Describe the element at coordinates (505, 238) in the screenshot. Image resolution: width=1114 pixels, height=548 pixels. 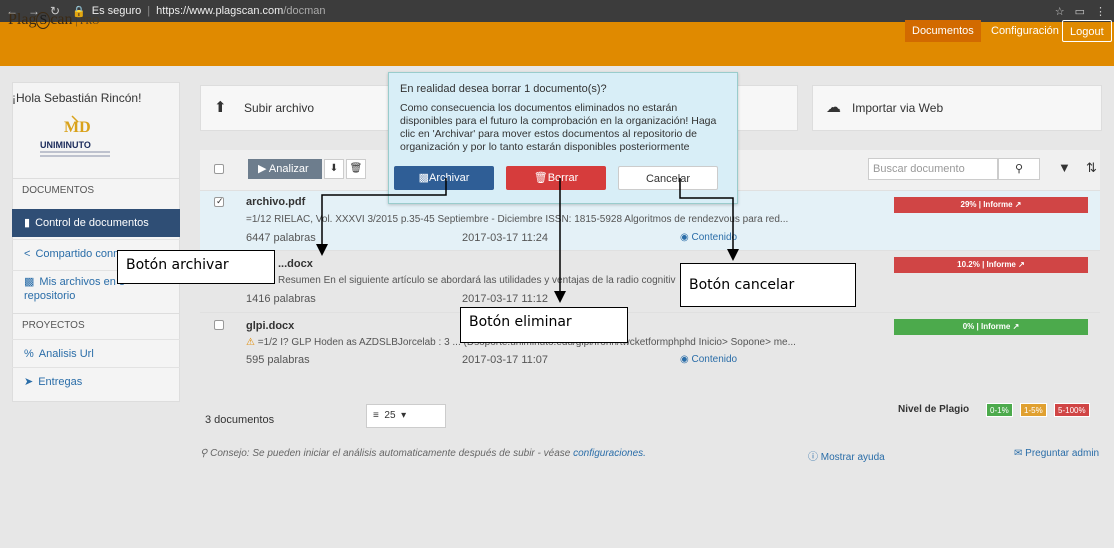
I see `document-date: 2017-03-17 11:24` at that location.